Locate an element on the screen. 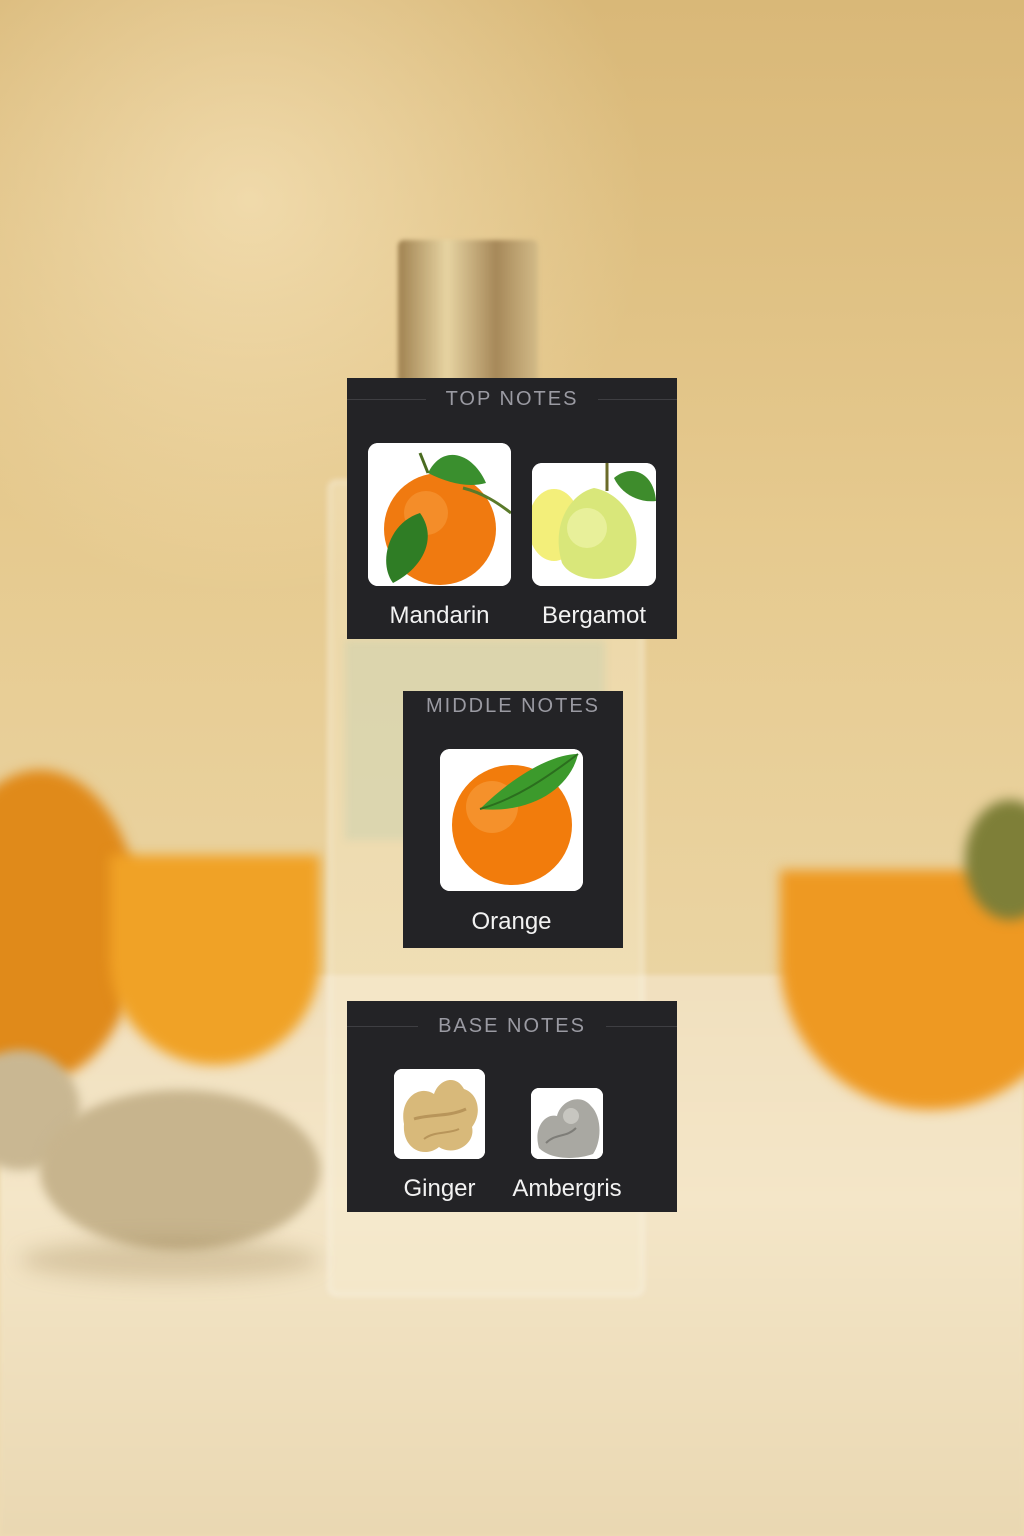  top-notes-title: TOP NOTES is located at coordinates (512, 399).